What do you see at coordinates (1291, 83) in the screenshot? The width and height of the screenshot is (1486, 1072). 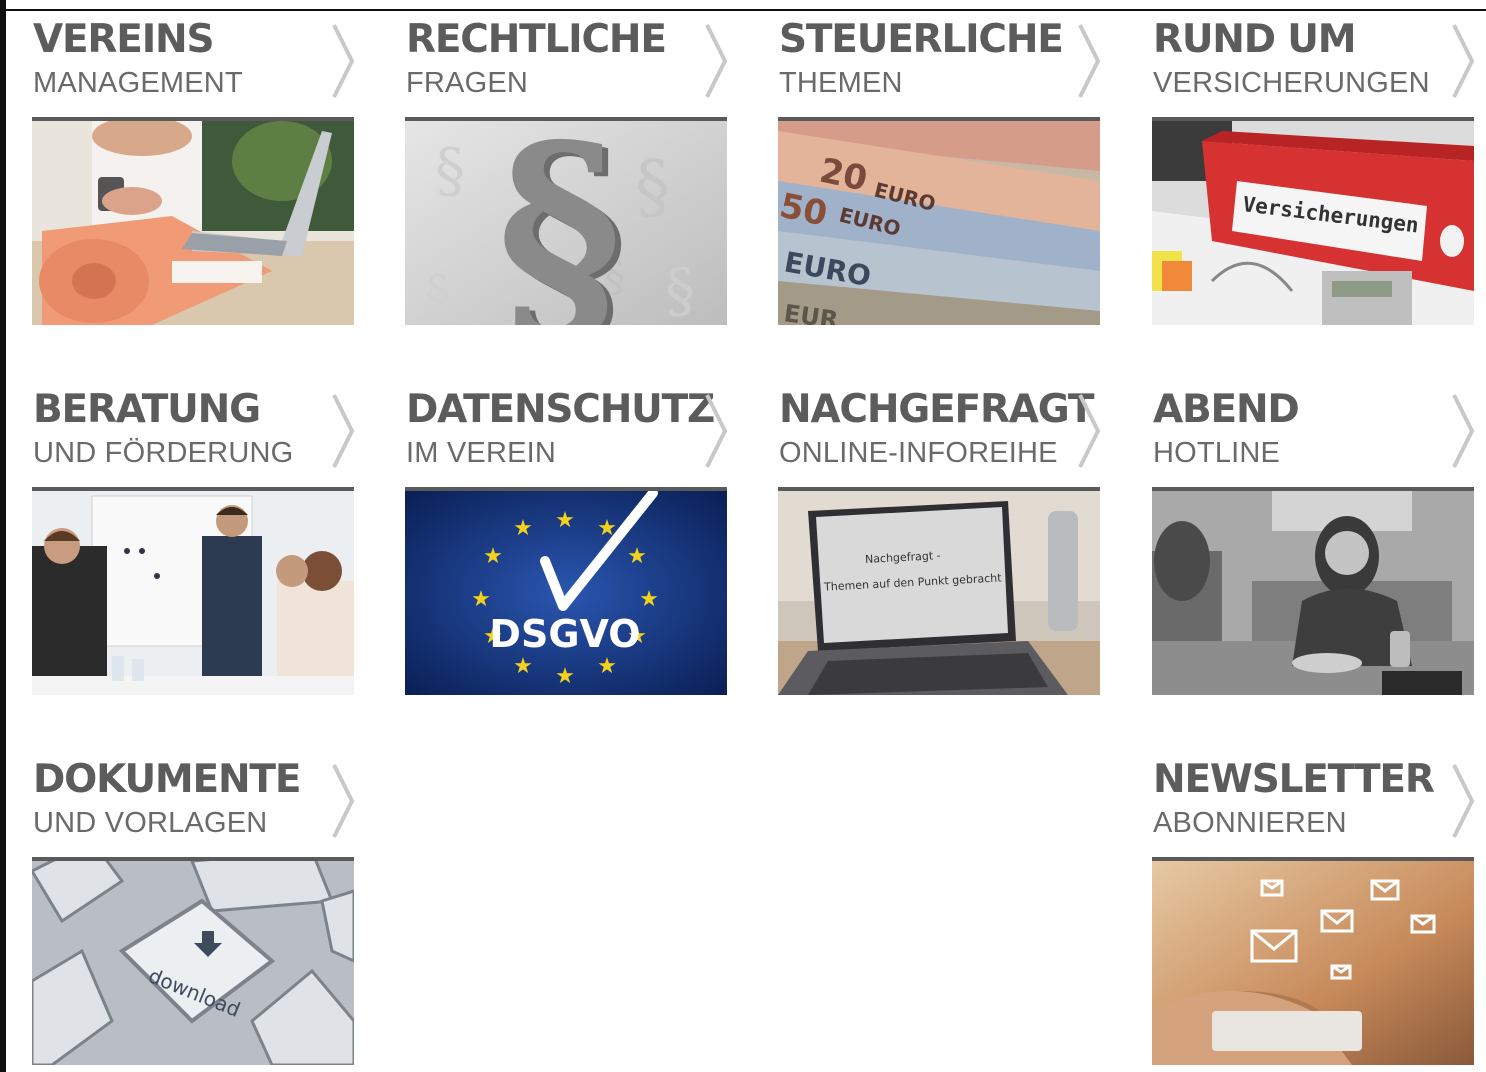 I see `tile-subtitle: VERSICHERUNGEN` at bounding box center [1291, 83].